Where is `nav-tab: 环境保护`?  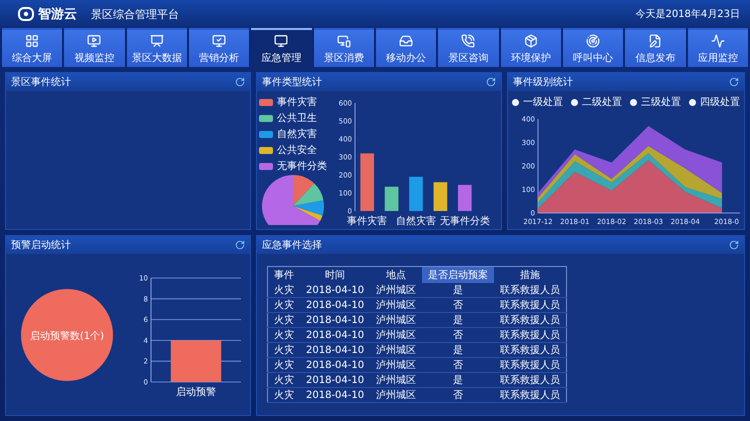
nav-tab: 环境保护 is located at coordinates (530, 47).